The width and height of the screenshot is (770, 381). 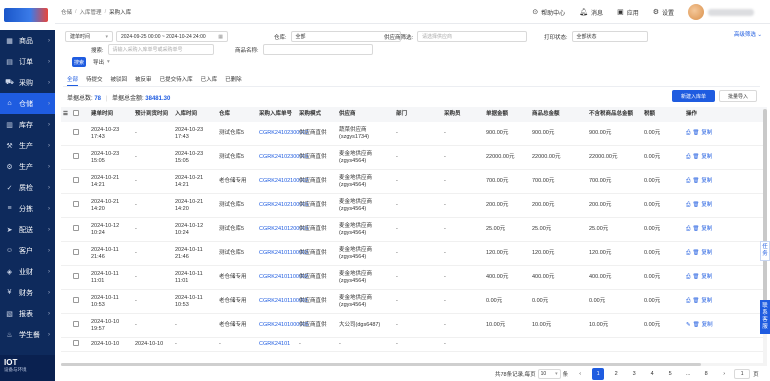 What do you see at coordinates (27, 124) in the screenshot?
I see `sidebar-item: ▥ 库存 ›` at bounding box center [27, 124].